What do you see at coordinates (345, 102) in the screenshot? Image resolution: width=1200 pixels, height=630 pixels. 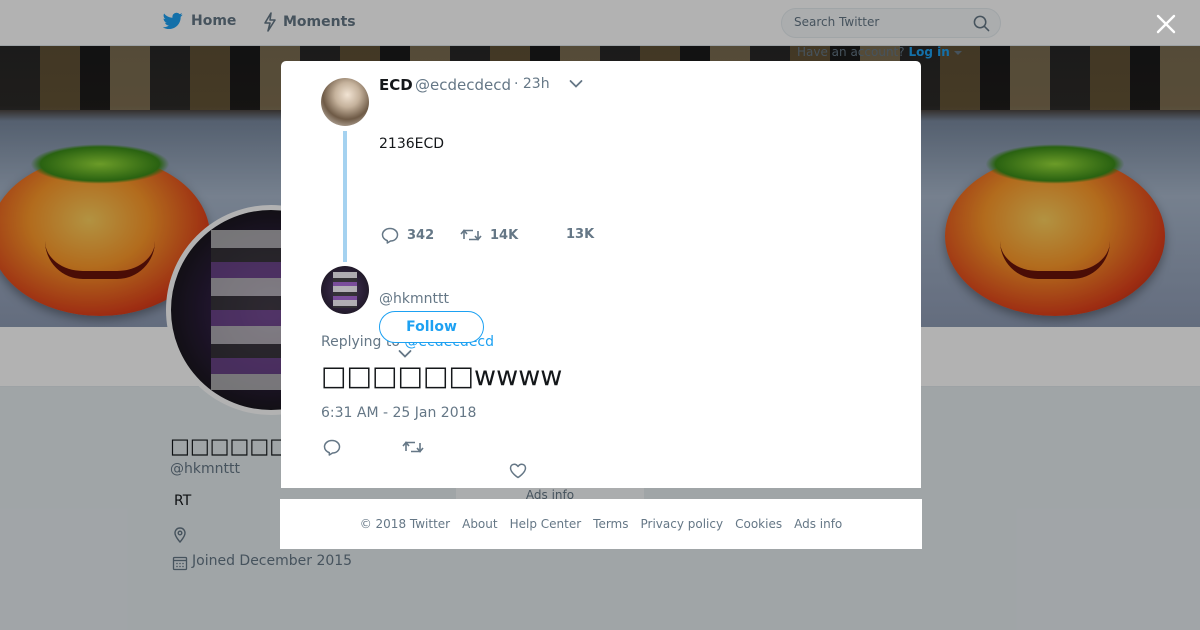 I see `tweet-author-avatar` at bounding box center [345, 102].